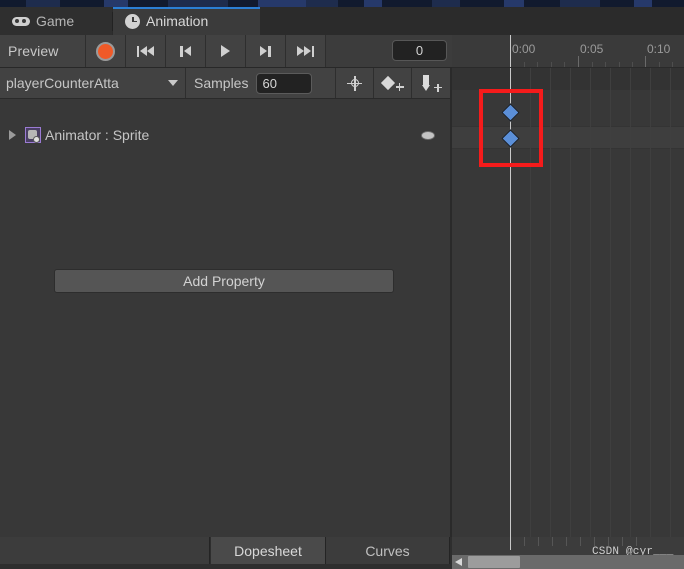 Image resolution: width=684 pixels, height=569 pixels. What do you see at coordinates (62, 83) in the screenshot?
I see `clip-name-label: playerCounterAtta` at bounding box center [62, 83].